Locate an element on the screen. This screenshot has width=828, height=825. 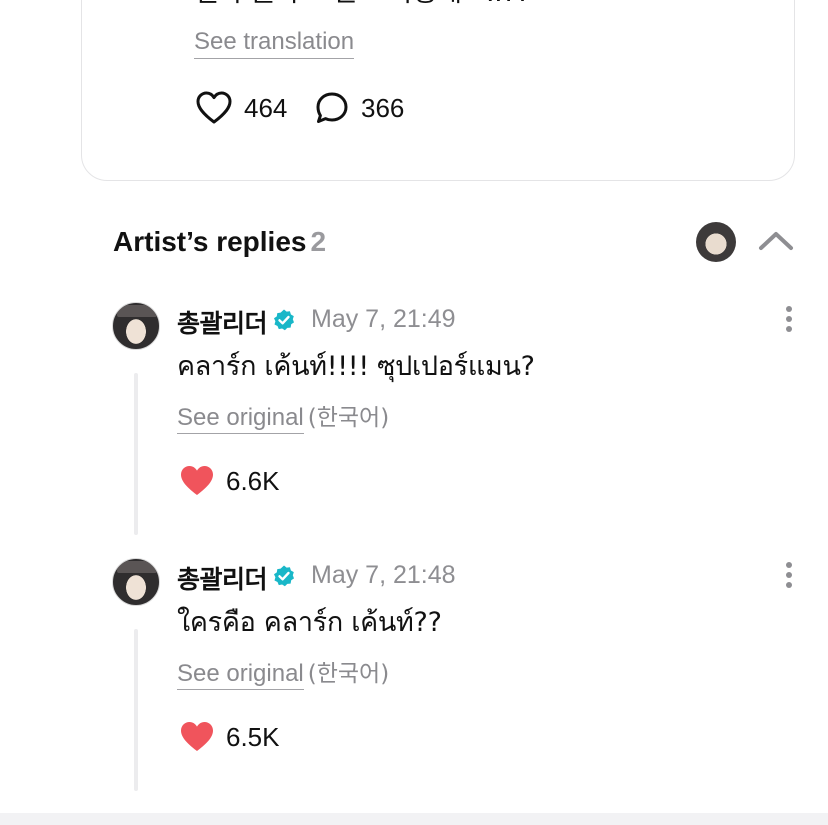
section-divider is located at coordinates (414, 819).